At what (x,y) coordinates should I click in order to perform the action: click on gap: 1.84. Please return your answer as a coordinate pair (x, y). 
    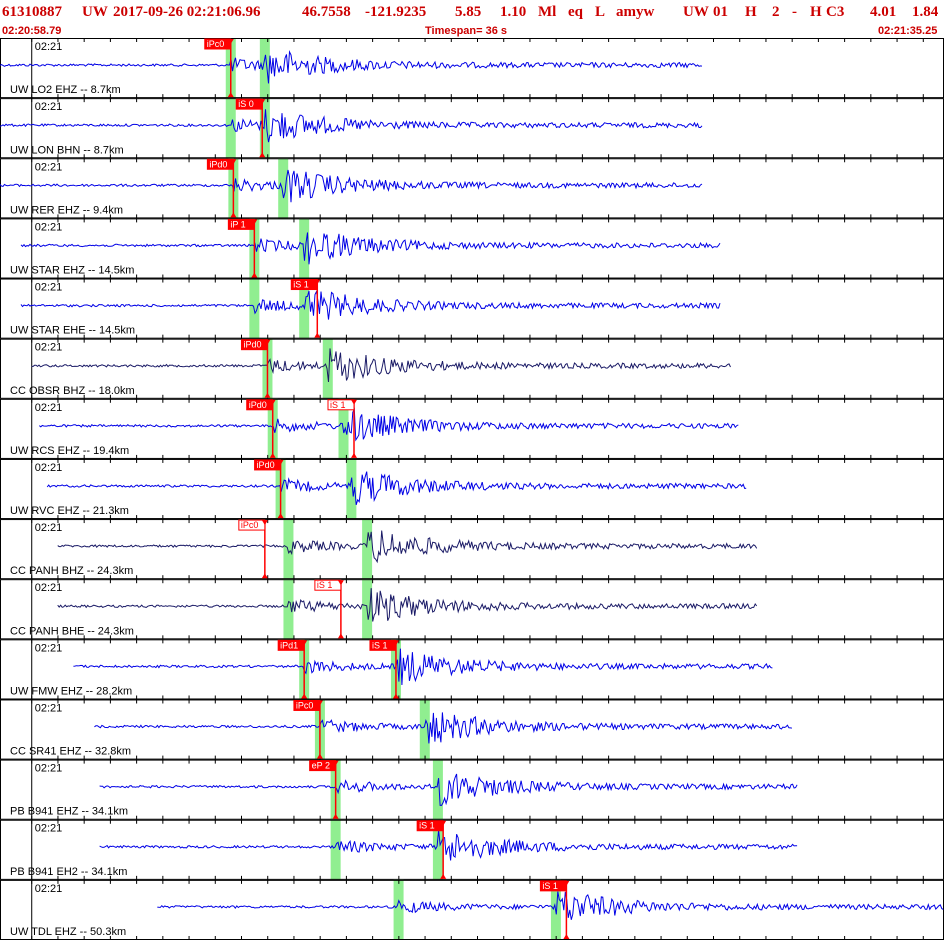
    Looking at the image, I should click on (925, 12).